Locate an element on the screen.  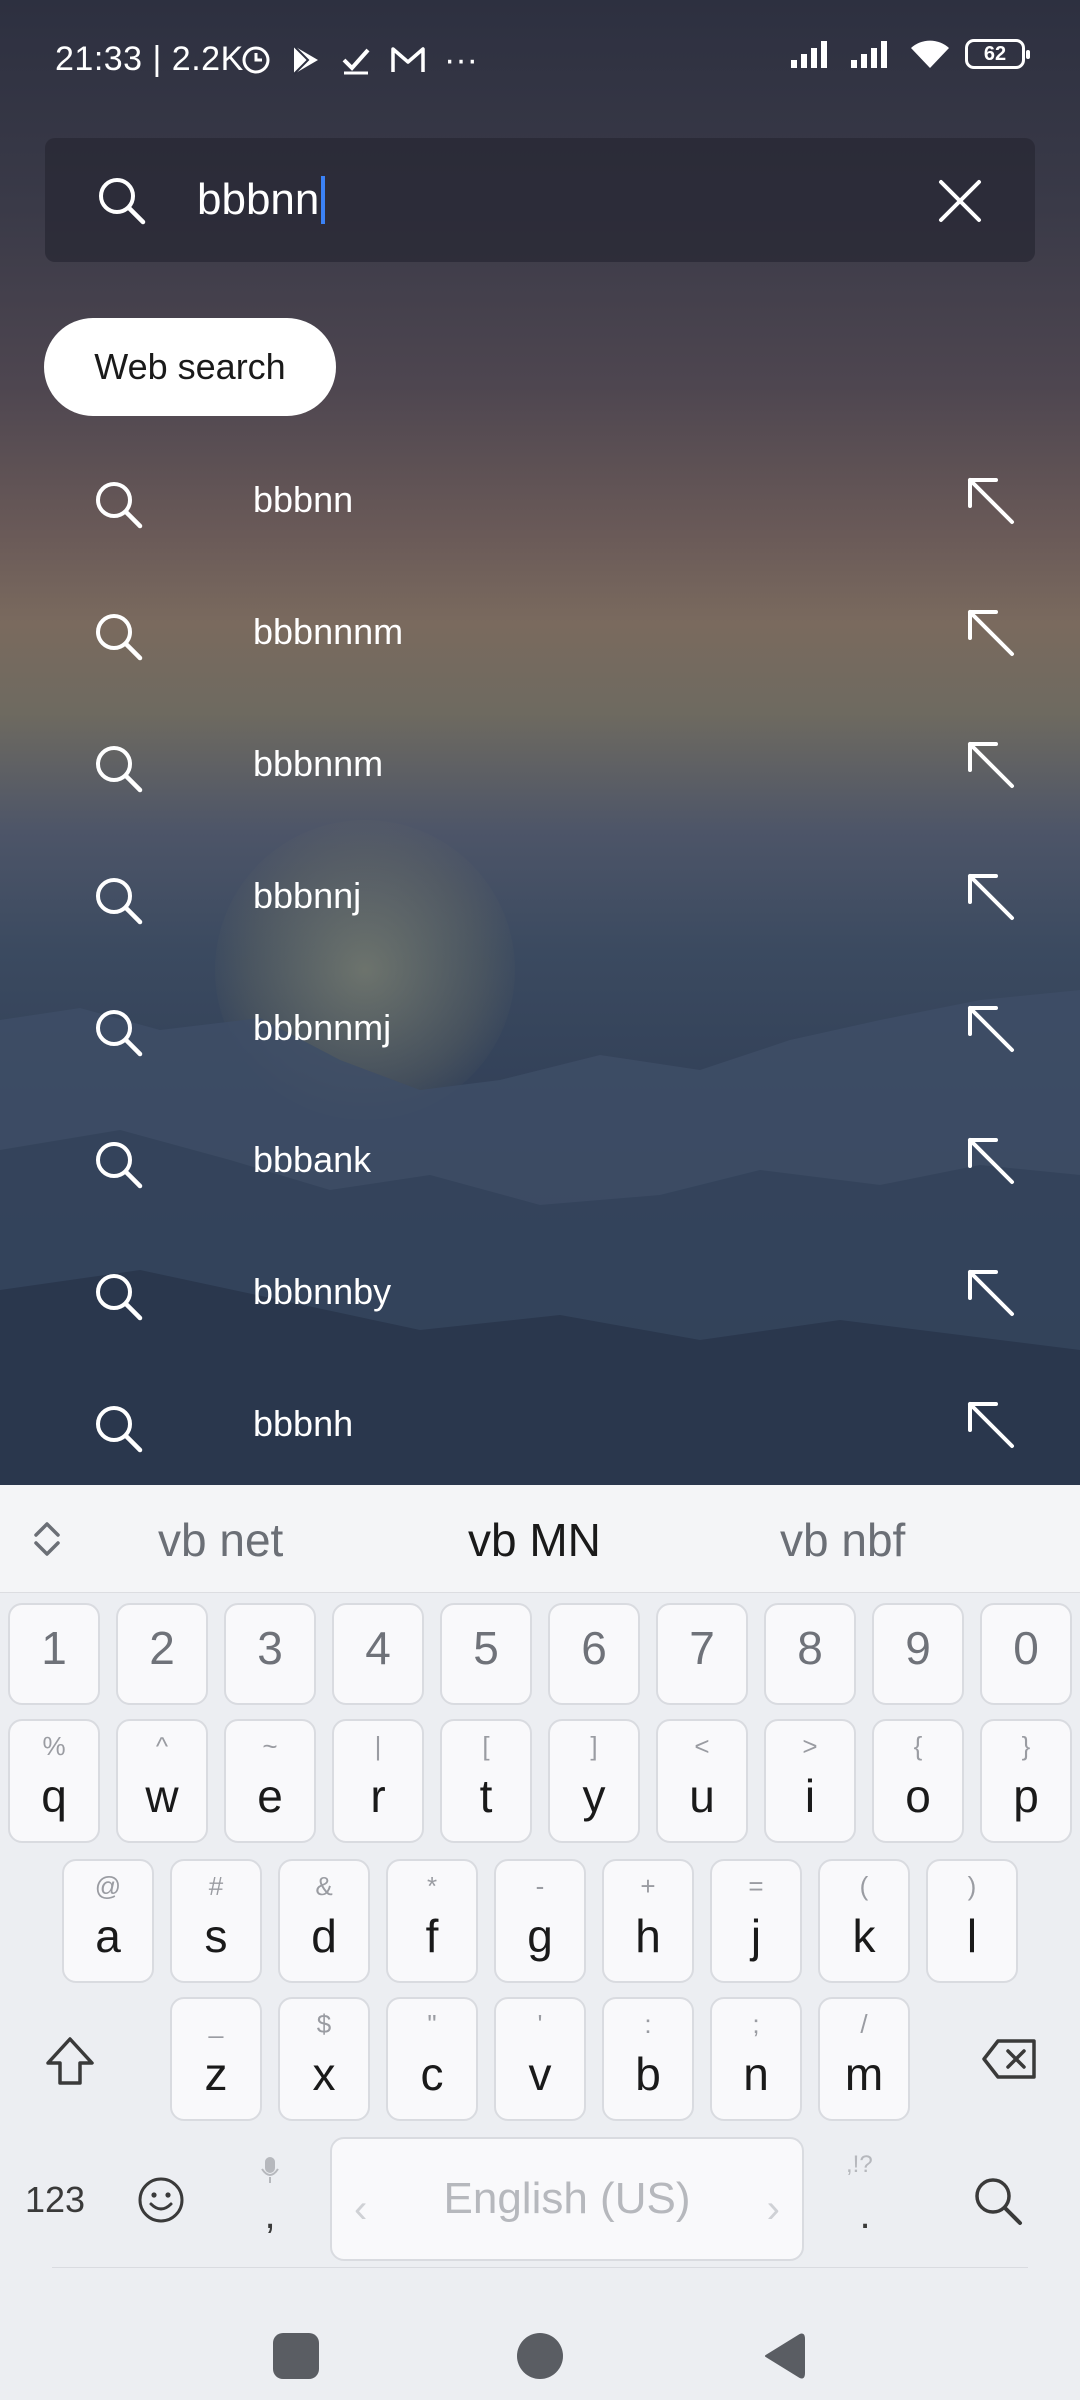
key-label: 9 is located at coordinates (918, 1648).